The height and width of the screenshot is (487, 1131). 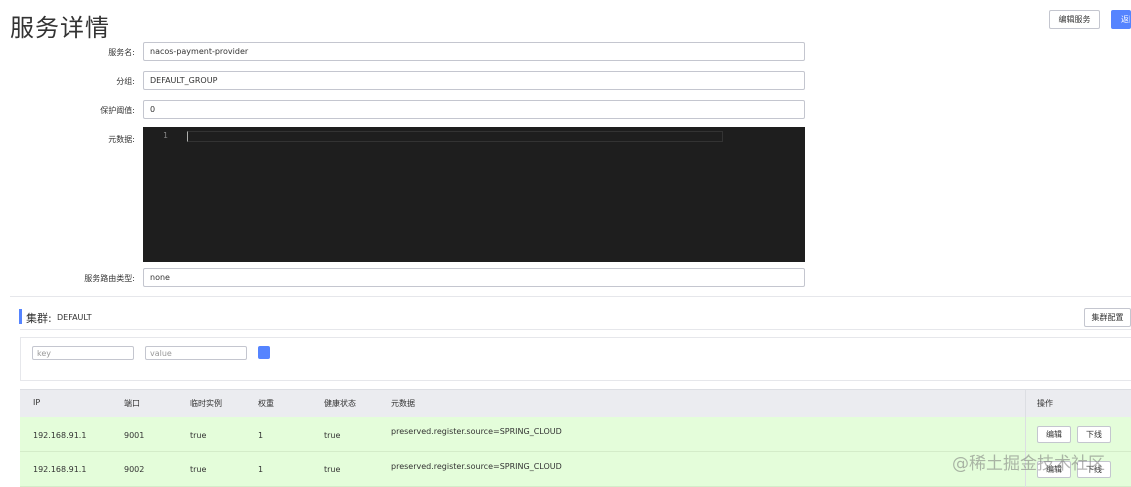 I want to click on cluster-config-button: 集群配置, so click(x=1107, y=317).